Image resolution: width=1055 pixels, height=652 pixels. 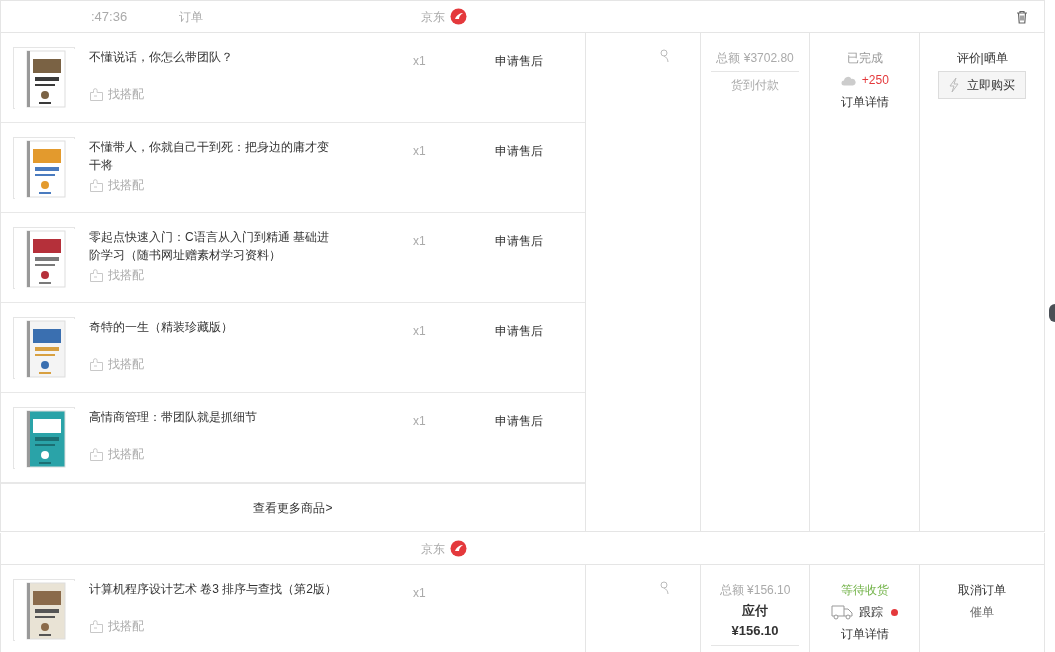 What do you see at coordinates (982, 590) in the screenshot?
I see `order-action-link: 取消订单` at bounding box center [982, 590].